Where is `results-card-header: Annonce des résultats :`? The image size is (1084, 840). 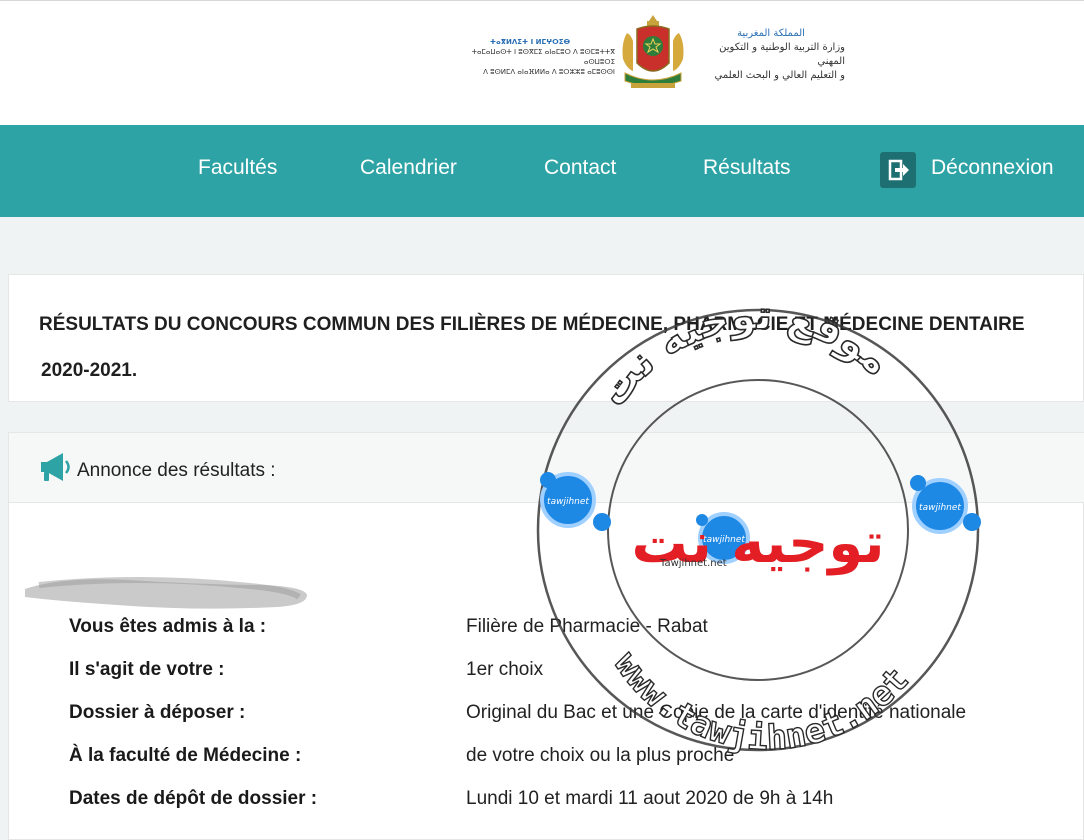
results-card-header: Annonce des résultats : is located at coordinates (546, 468).